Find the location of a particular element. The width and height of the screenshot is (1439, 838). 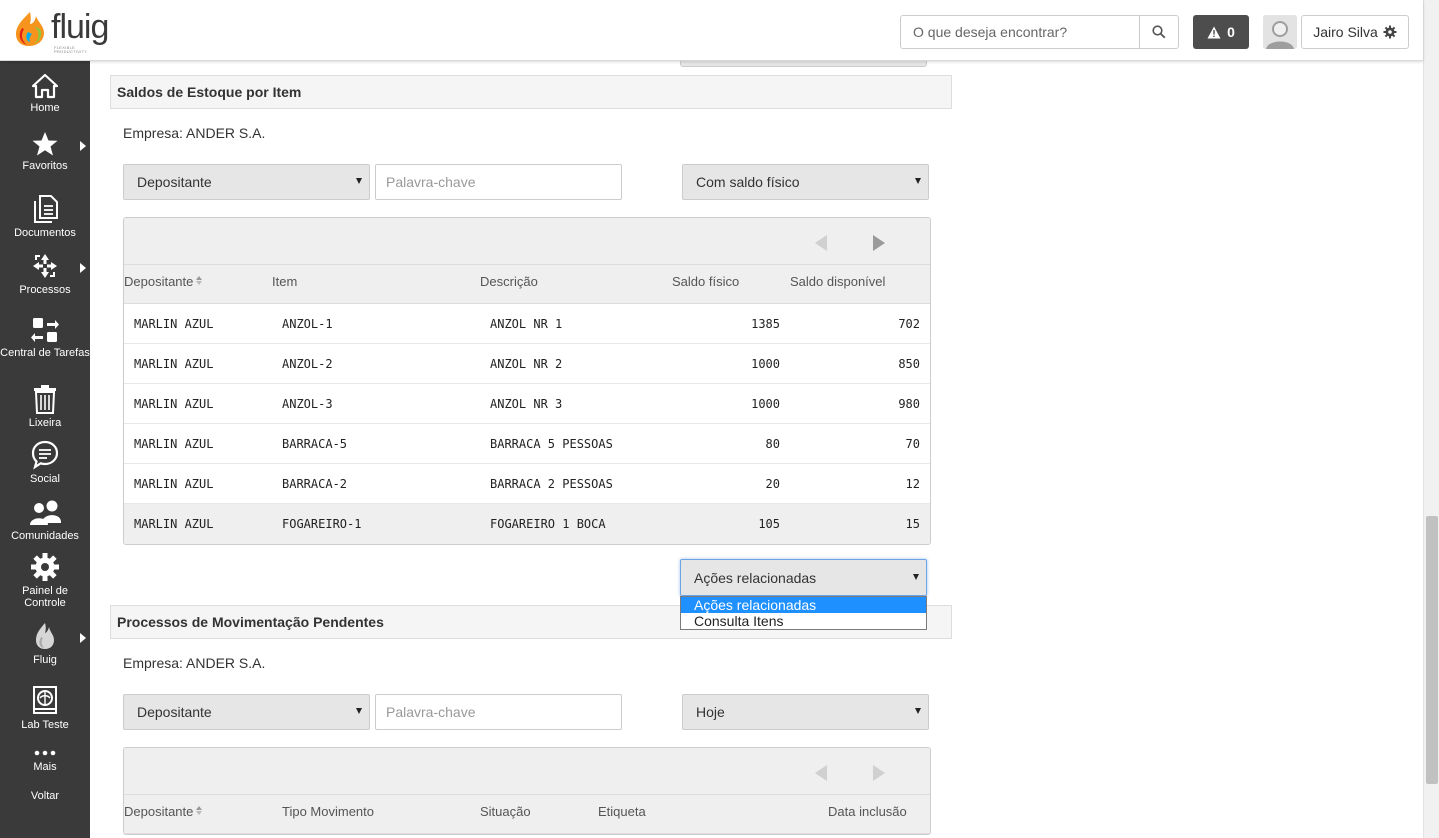

cell-descricao: ANZOL NR 3 is located at coordinates (526, 404).